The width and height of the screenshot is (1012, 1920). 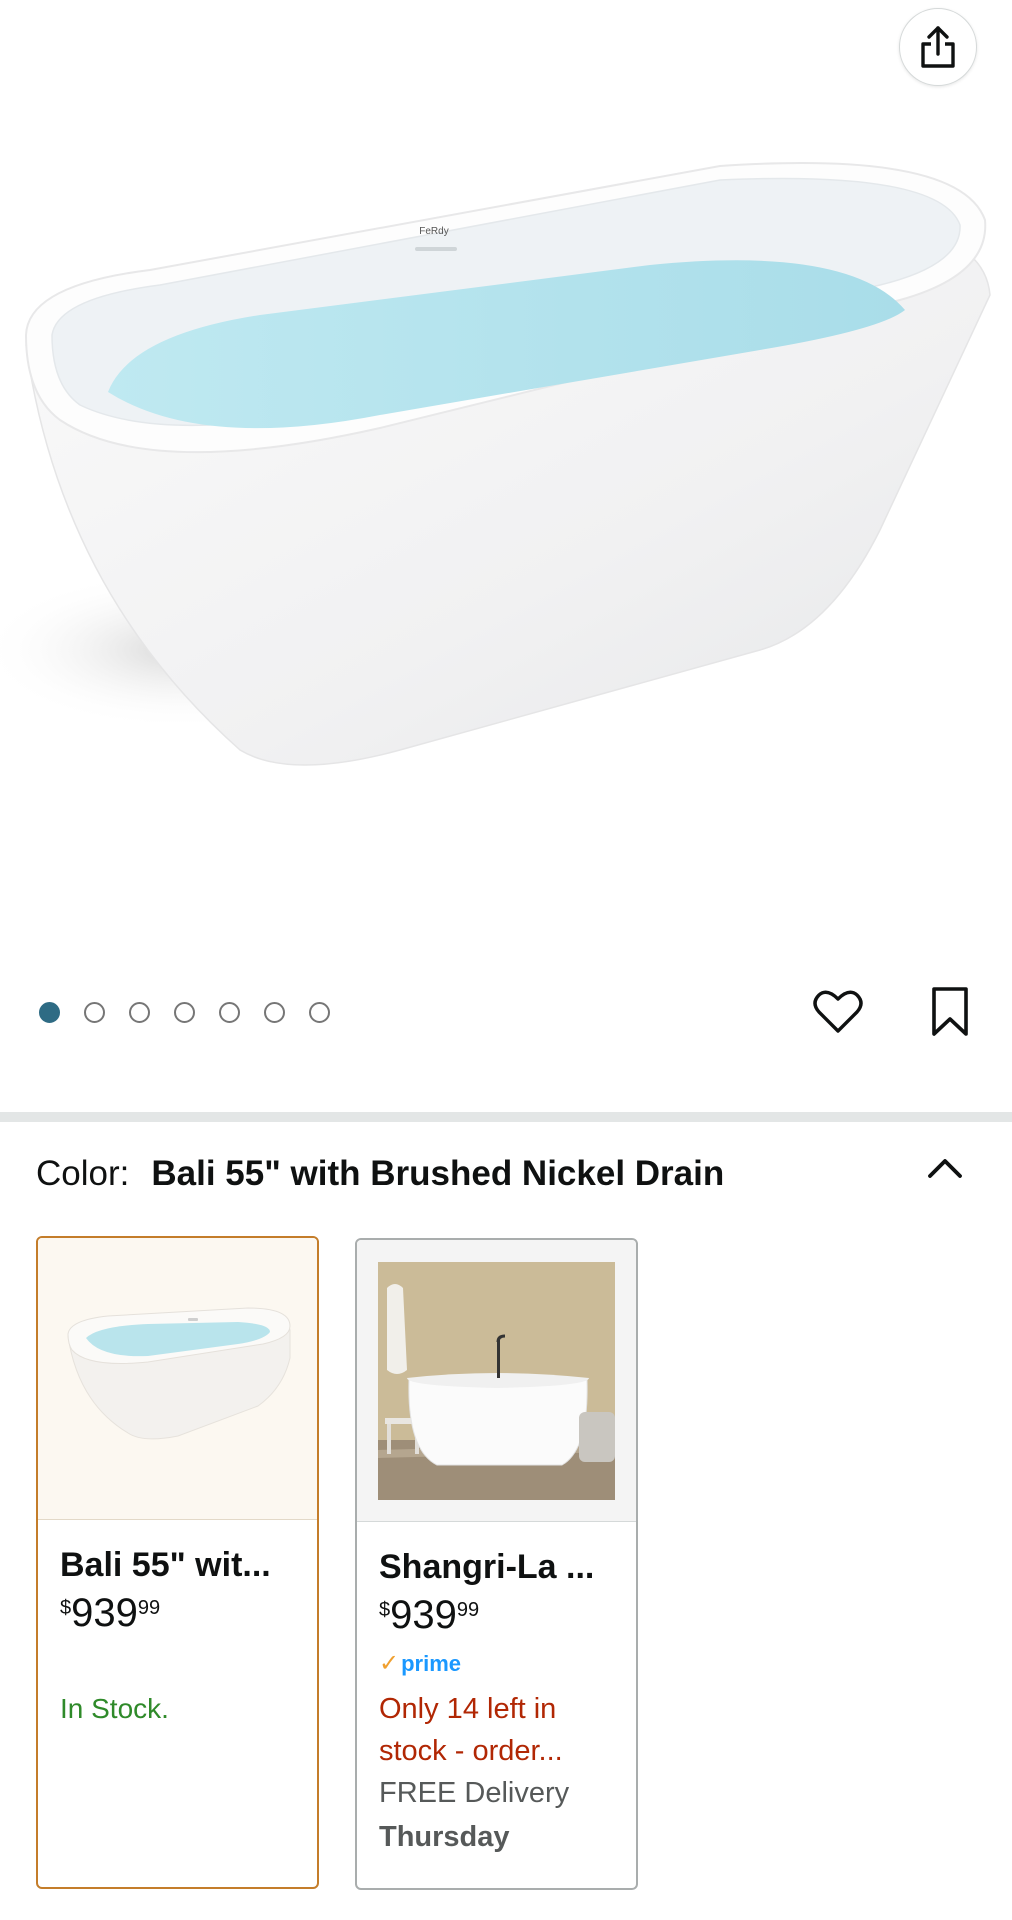 What do you see at coordinates (433, 231) in the screenshot?
I see `brand-mark: FeRdy` at bounding box center [433, 231].